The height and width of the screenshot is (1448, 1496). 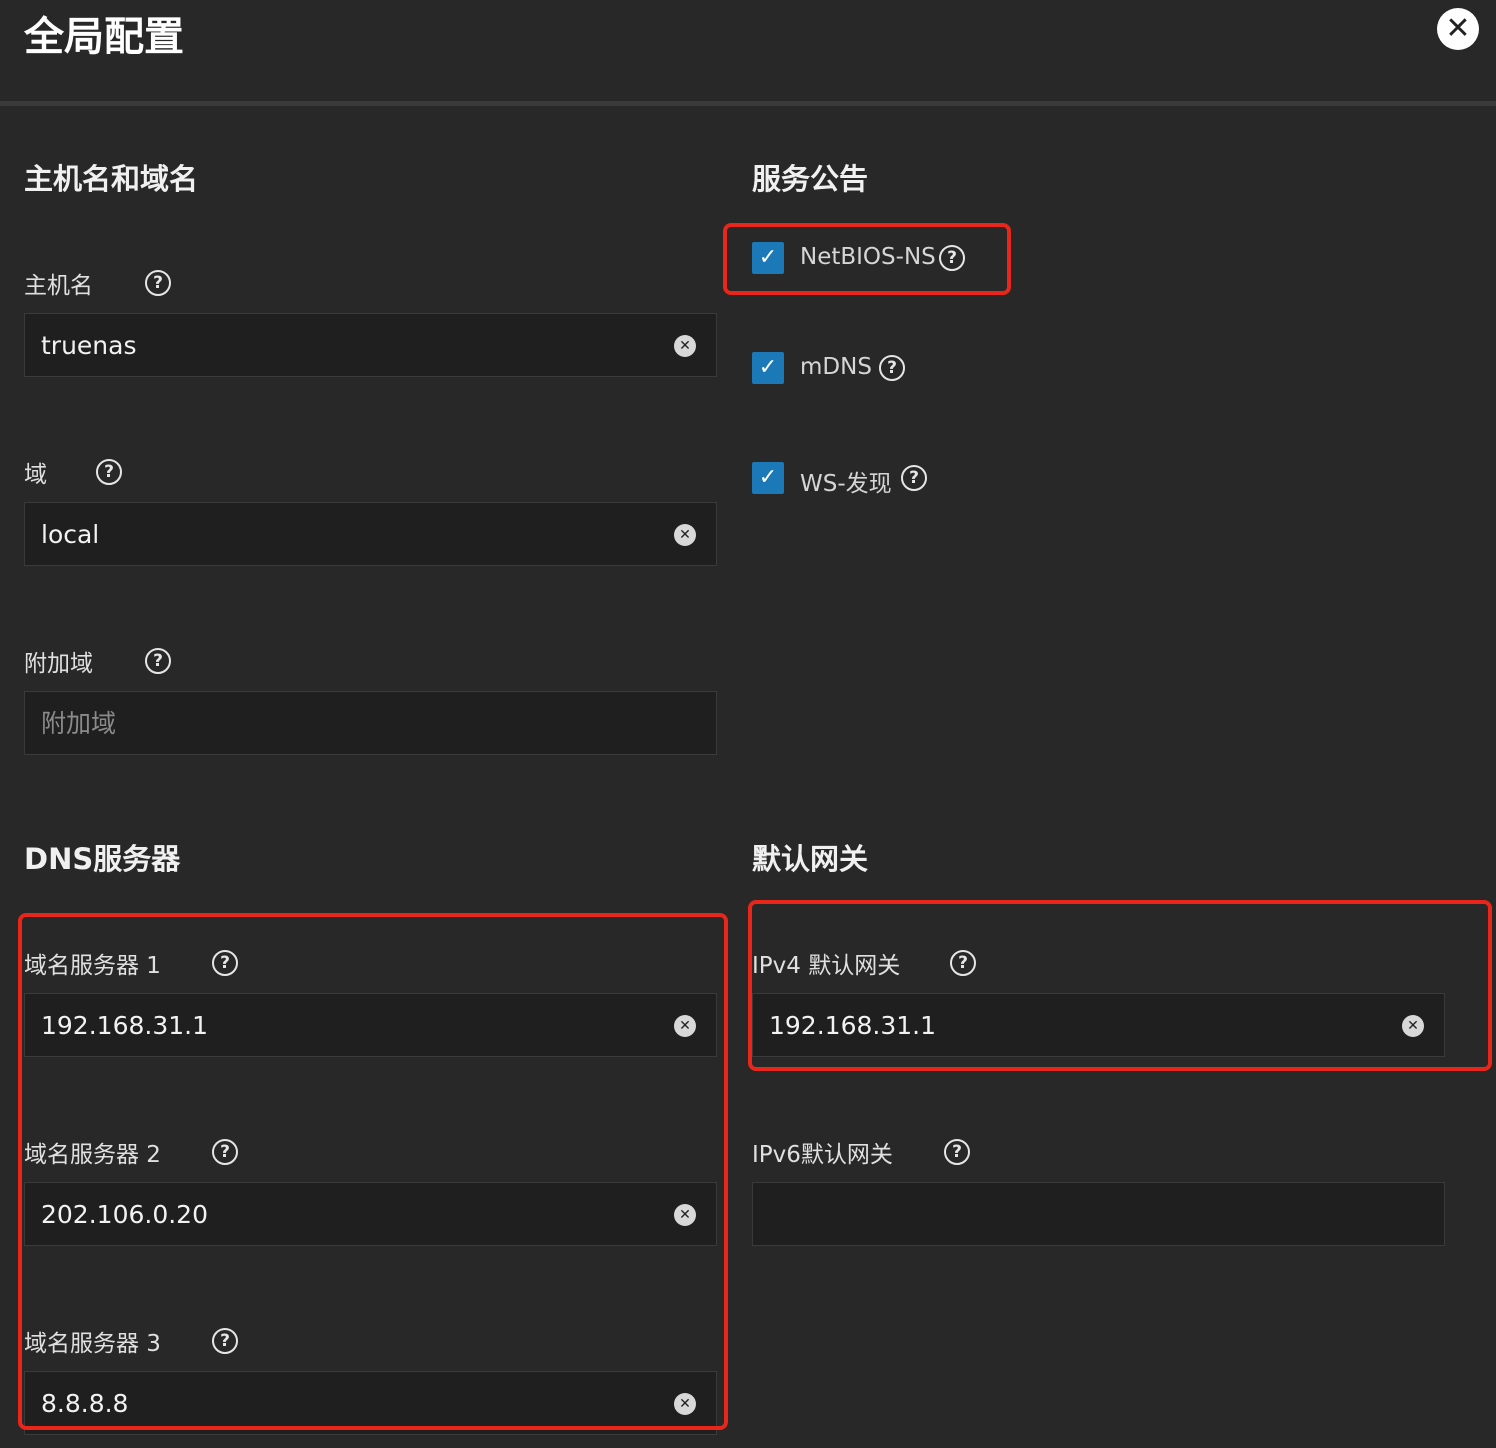 I want to click on additional-domains-field, so click(x=370, y=723).